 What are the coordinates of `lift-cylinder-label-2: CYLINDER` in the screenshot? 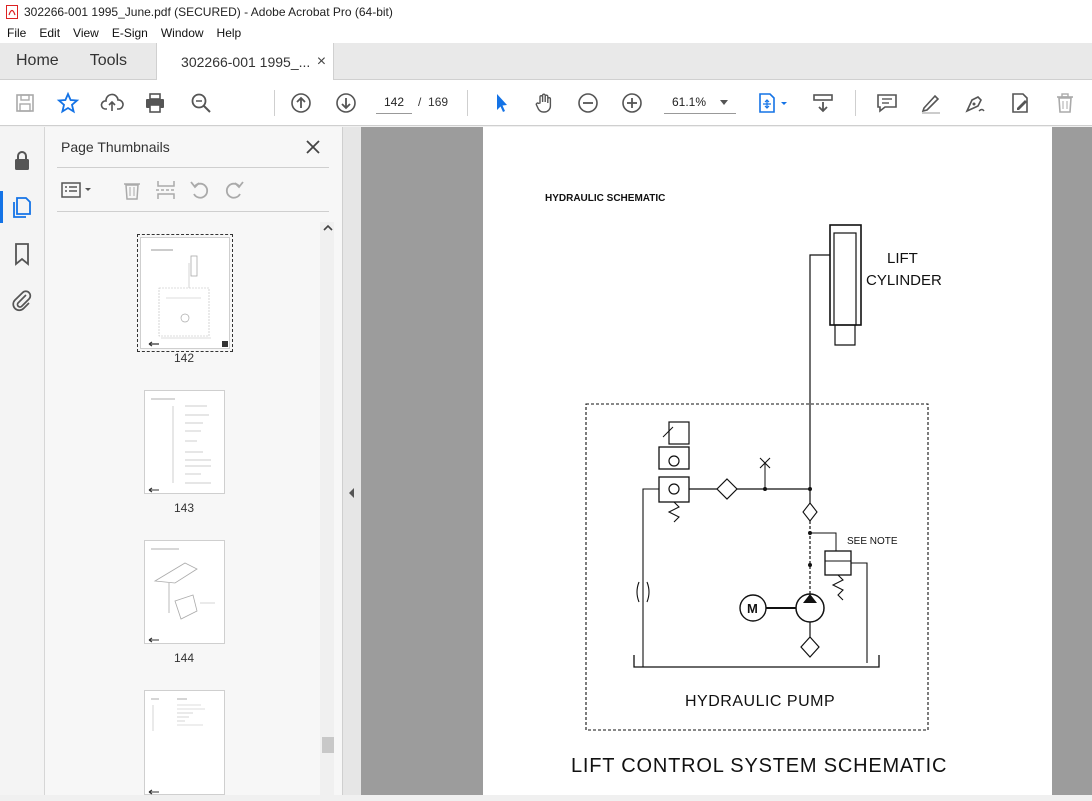 It's located at (904, 280).